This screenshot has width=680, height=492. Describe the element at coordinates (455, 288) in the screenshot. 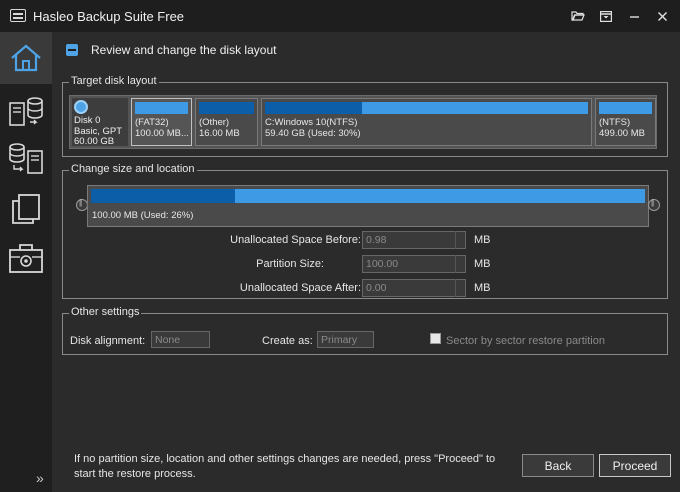

I see `unallocated-after-spinner` at that location.